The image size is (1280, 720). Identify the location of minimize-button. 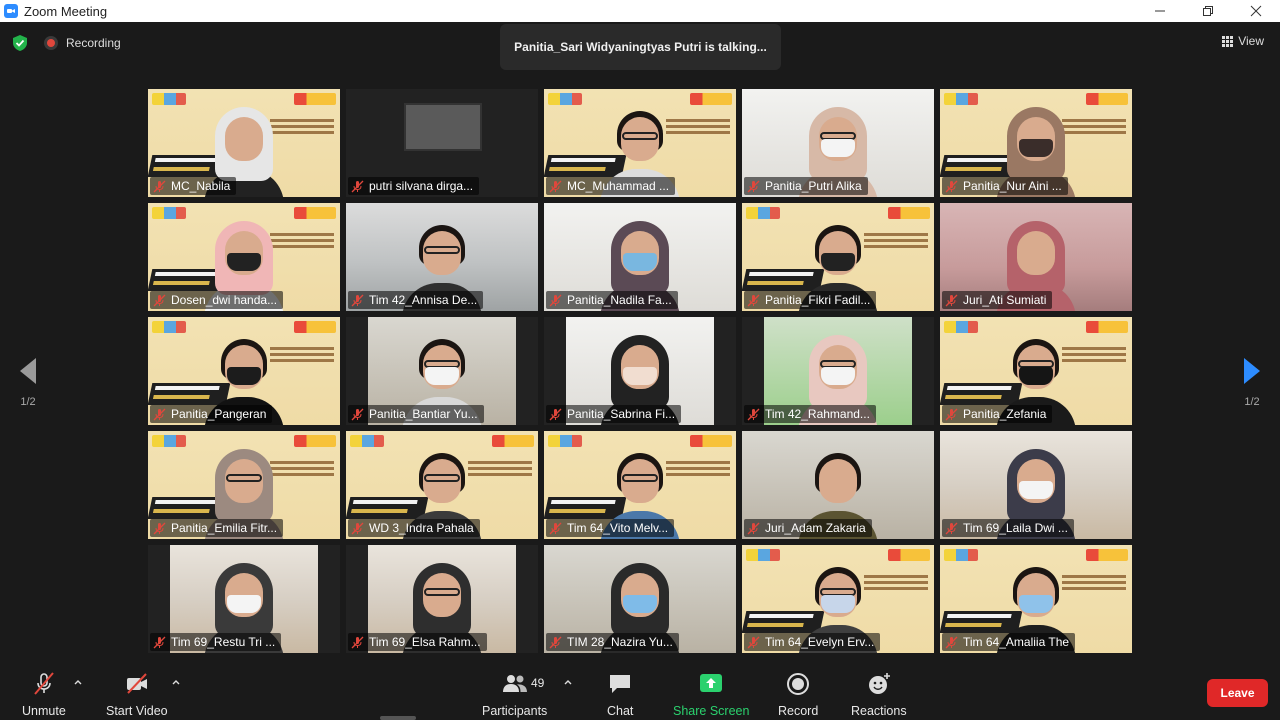
(1160, 11).